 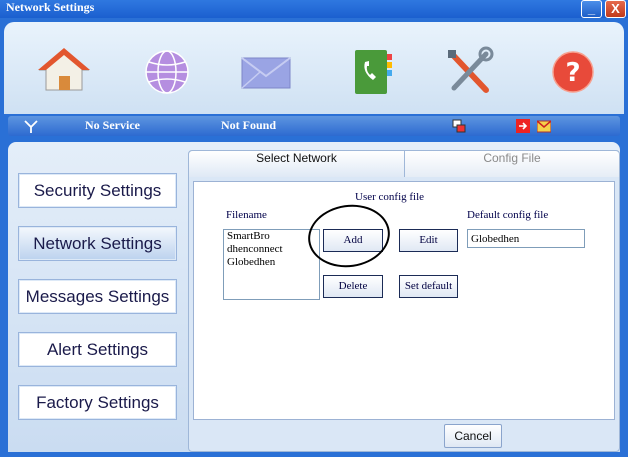 What do you see at coordinates (459, 128) in the screenshot?
I see `connection-icon` at bounding box center [459, 128].